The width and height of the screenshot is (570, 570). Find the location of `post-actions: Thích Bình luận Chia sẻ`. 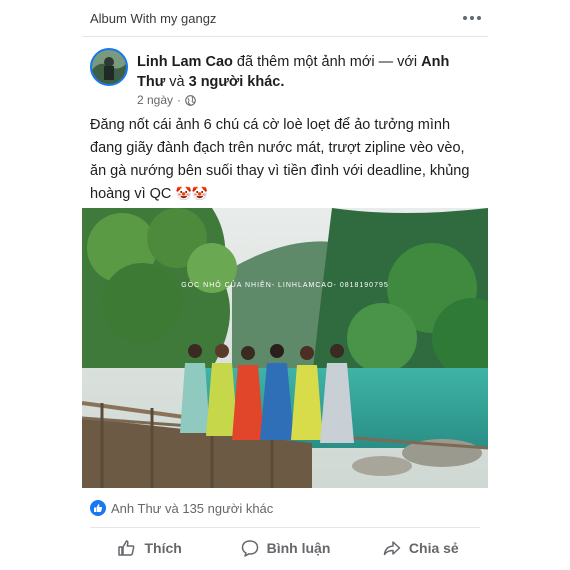

post-actions: Thích Bình luận Chia sẻ is located at coordinates (285, 548).